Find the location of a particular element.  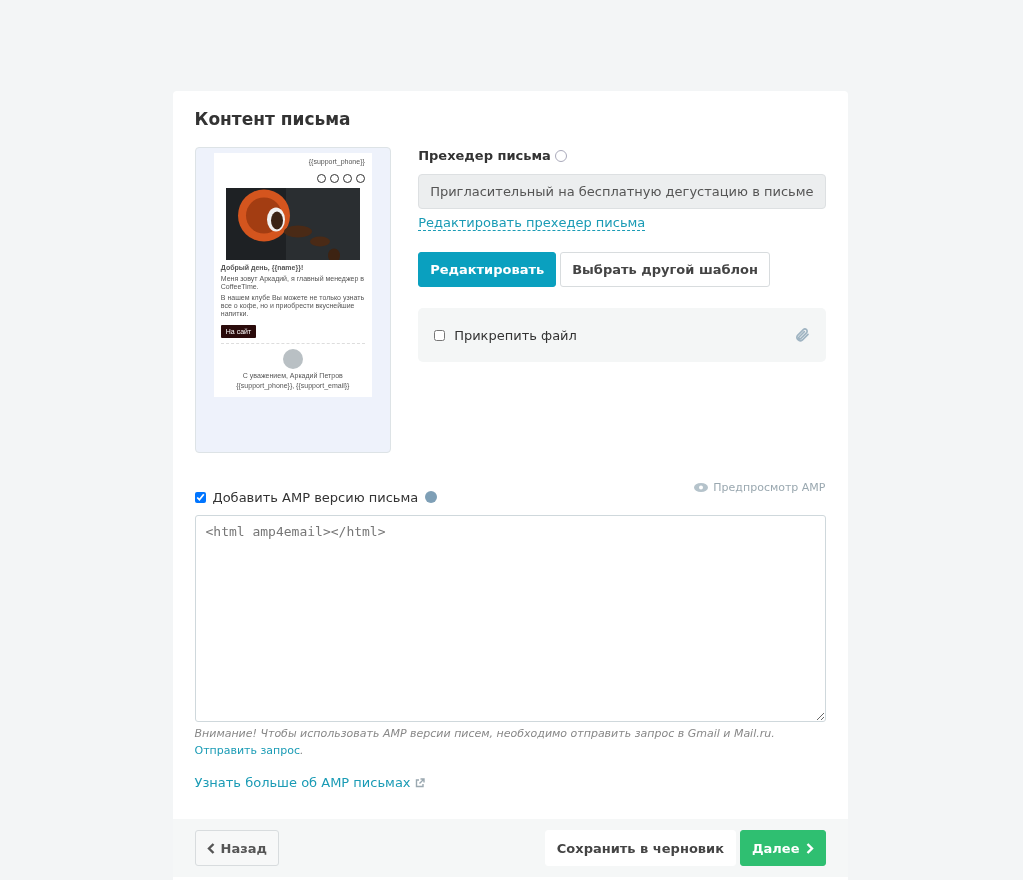

preheader-label: Прехедер письма is located at coordinates (484, 155).